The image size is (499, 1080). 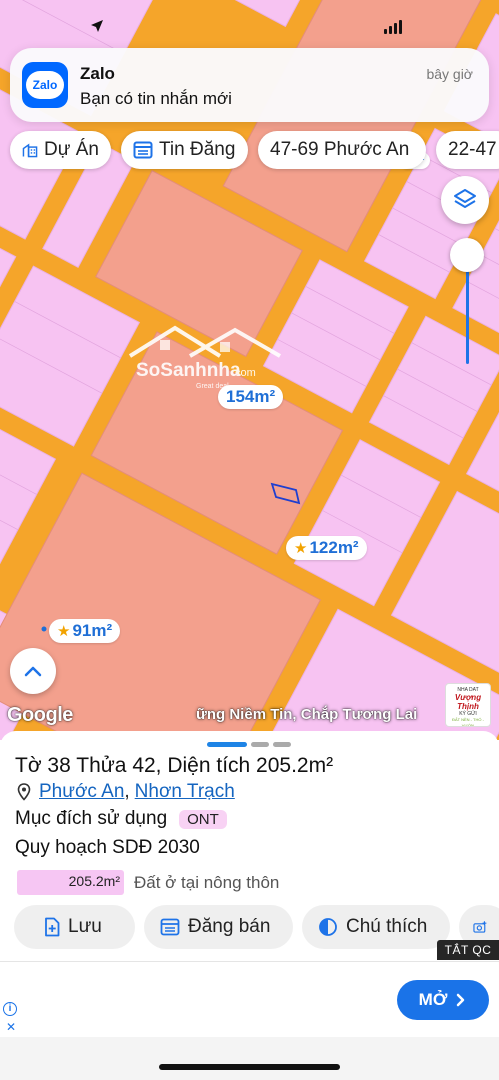 I want to click on contrast-icon, so click(x=328, y=927).